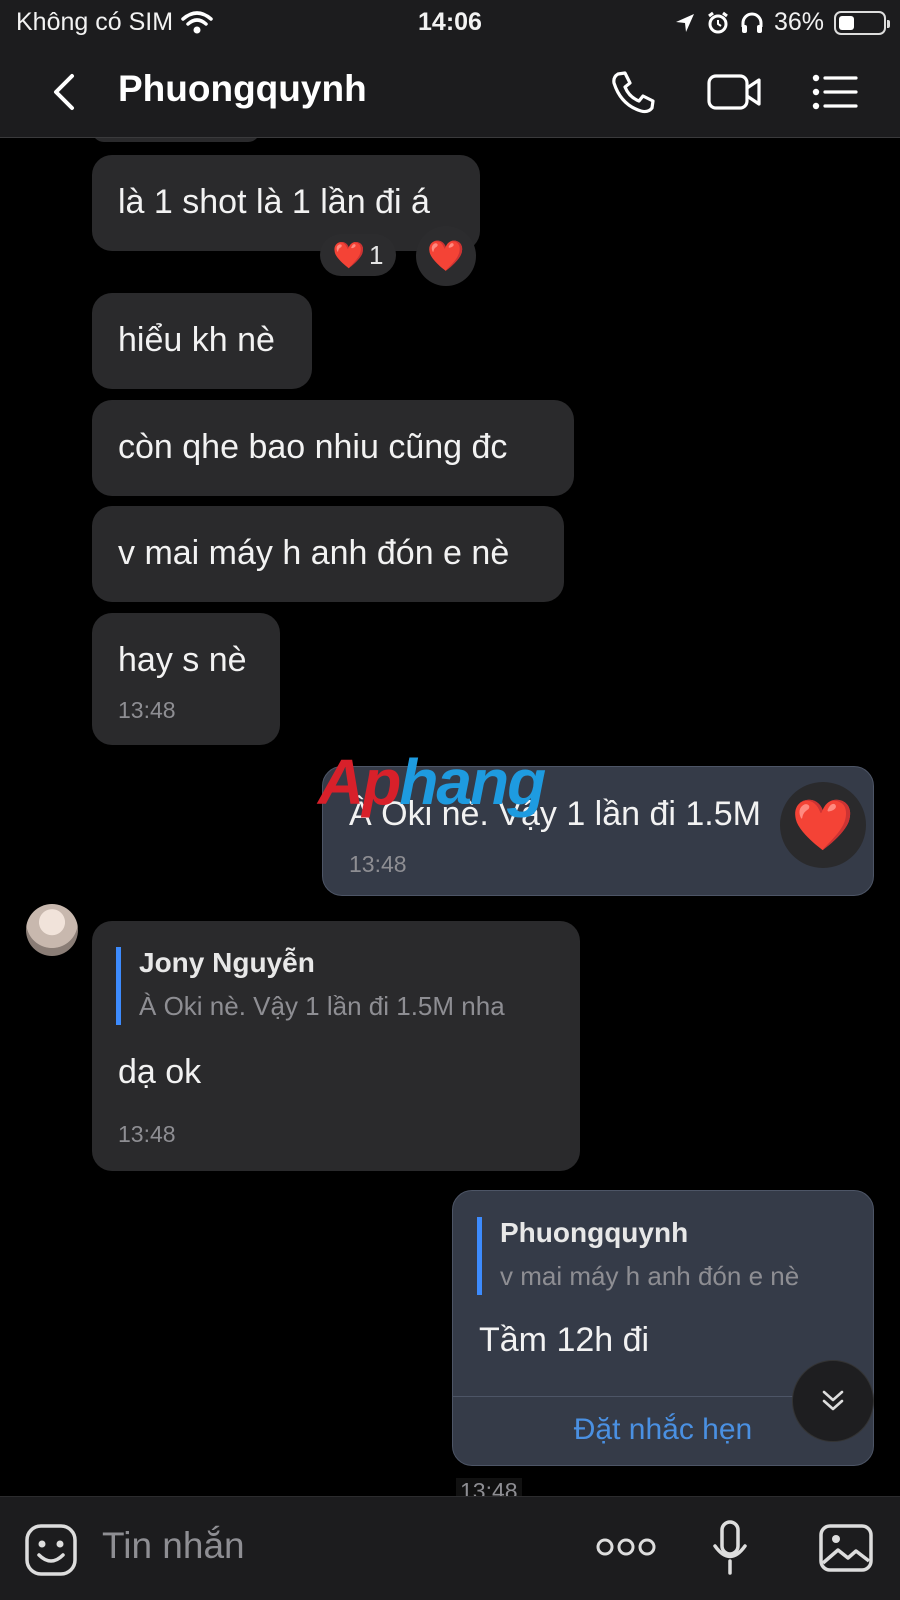  I want to click on contact-name: Phuongquynh, so click(242, 89).